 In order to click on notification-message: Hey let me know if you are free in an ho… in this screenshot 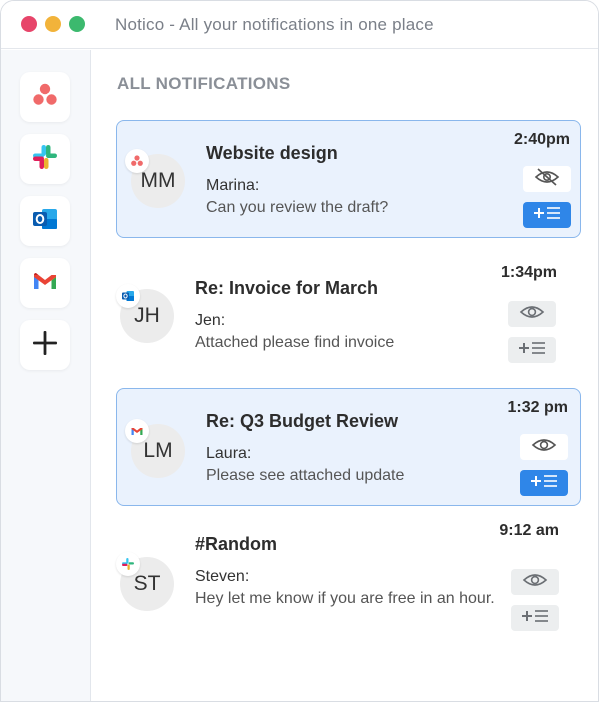, I will do `click(345, 598)`.